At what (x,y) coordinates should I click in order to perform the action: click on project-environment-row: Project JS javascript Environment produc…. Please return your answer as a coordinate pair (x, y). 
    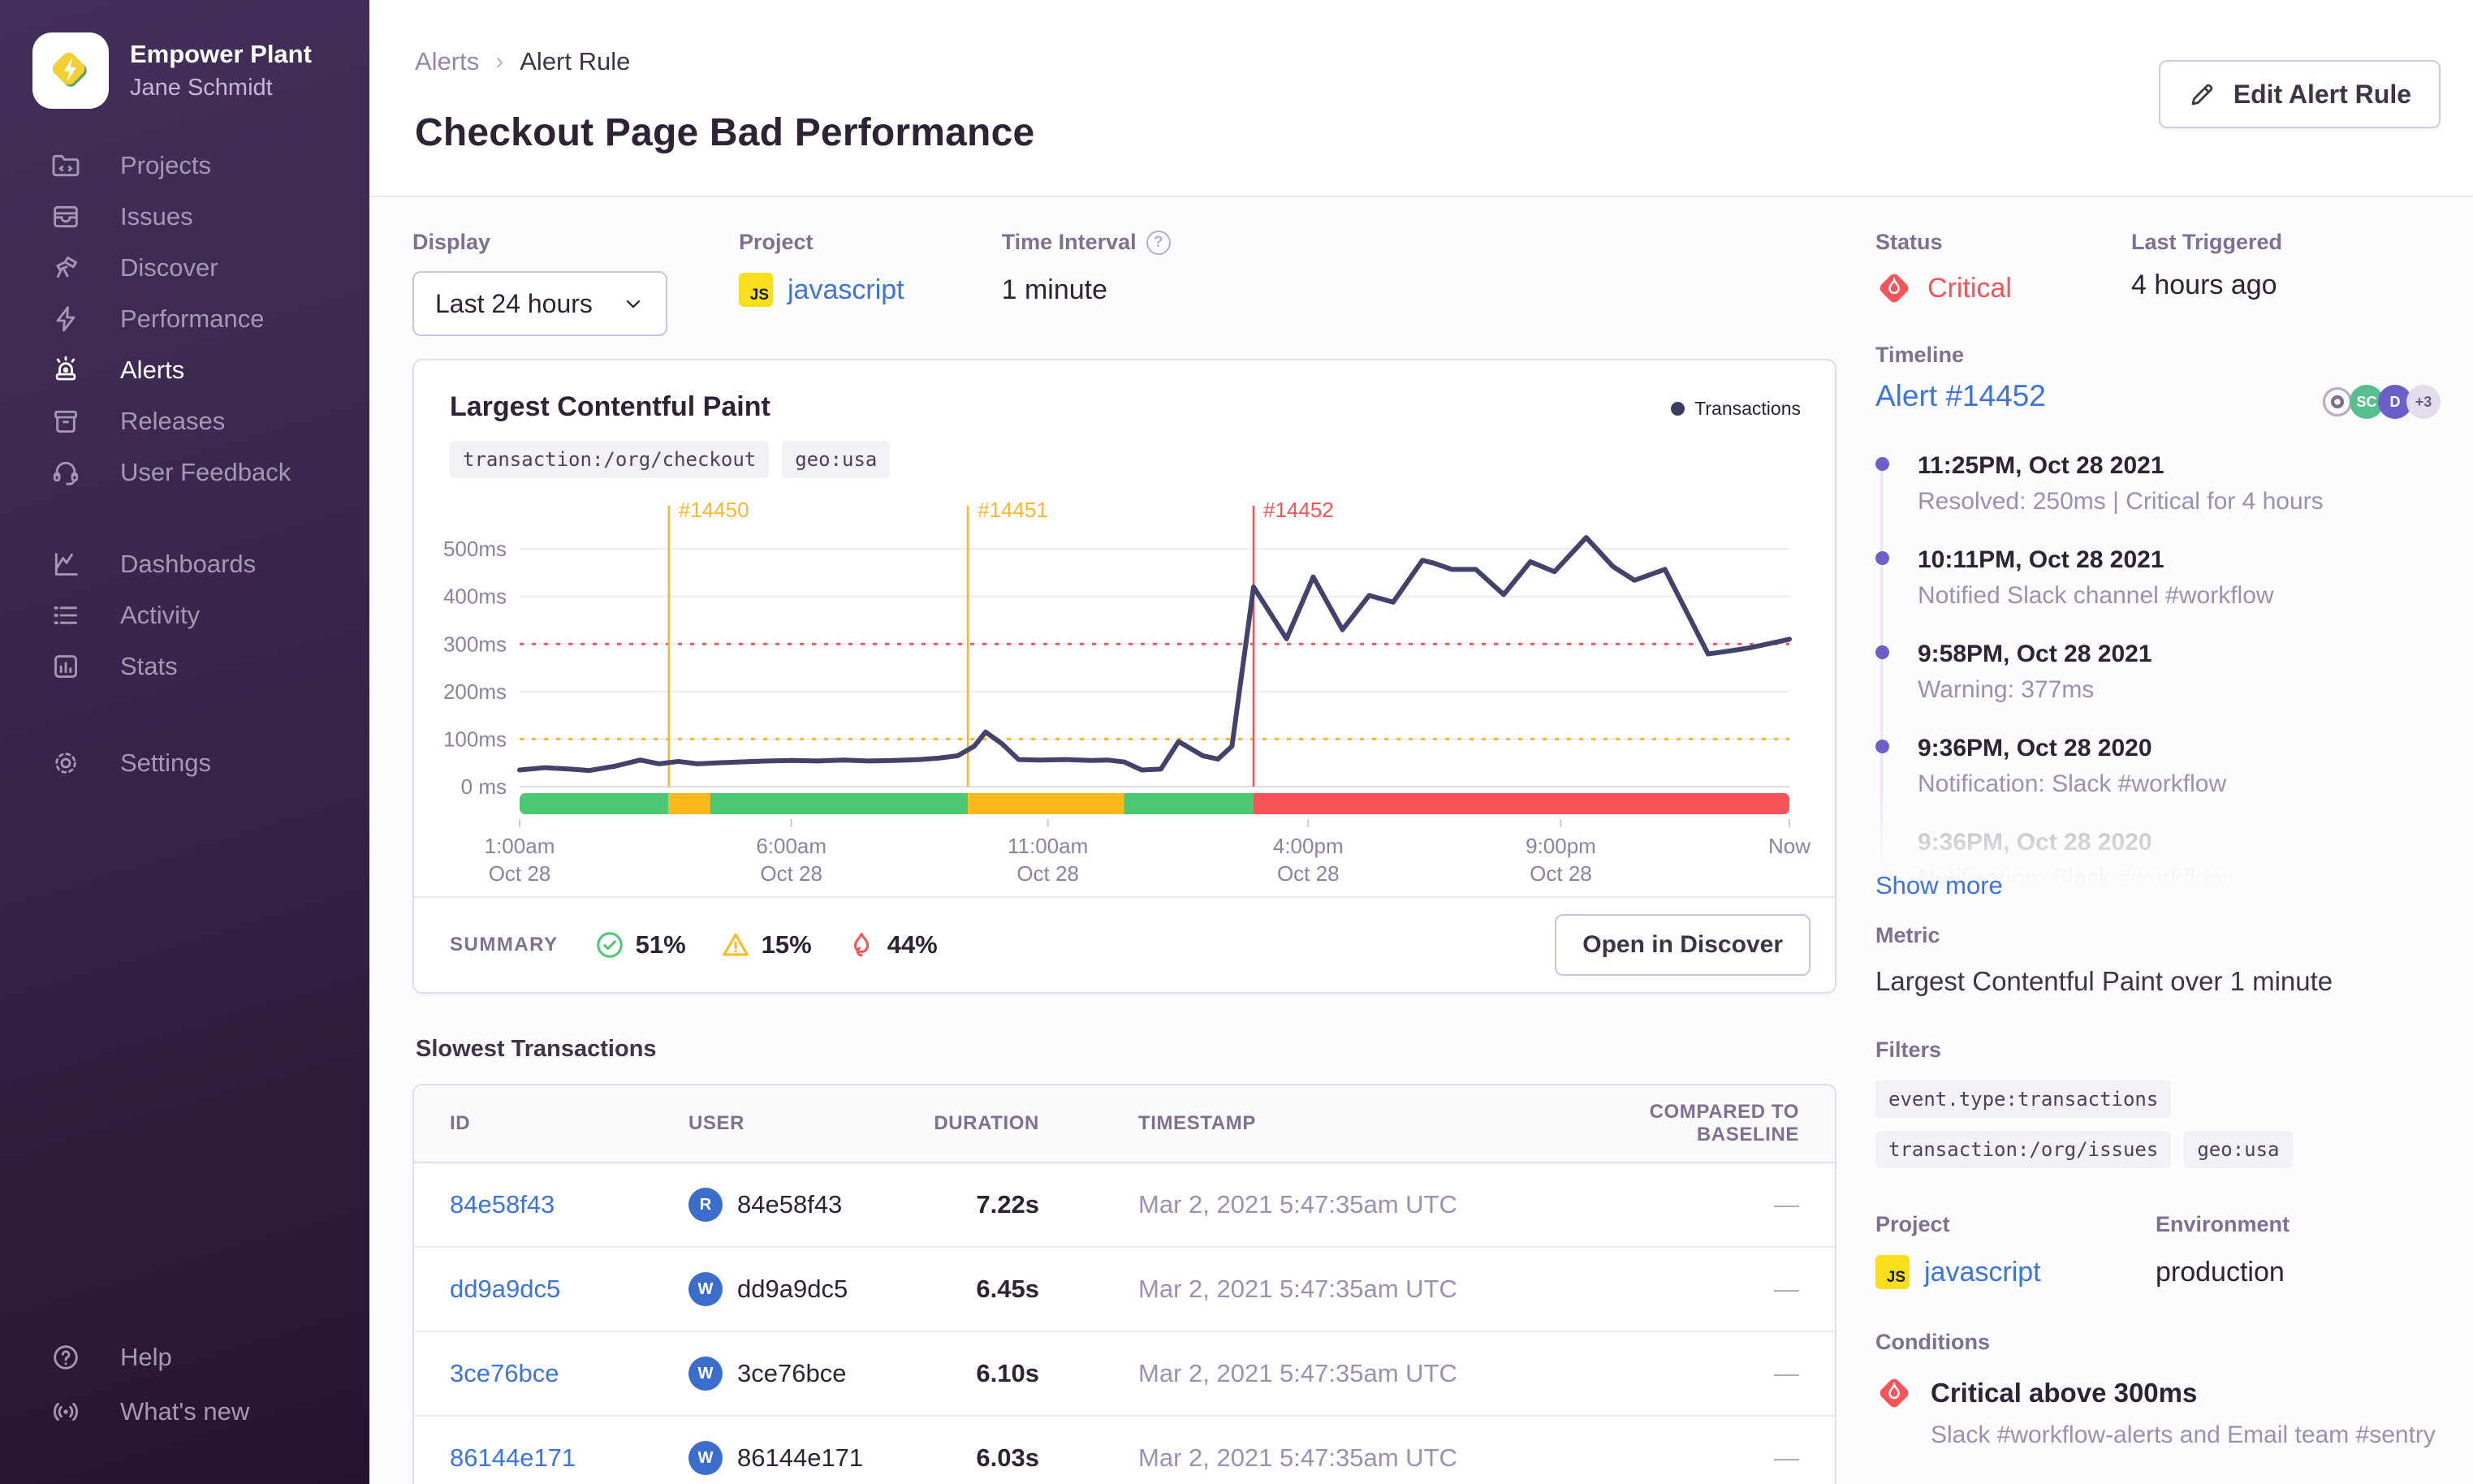
    Looking at the image, I should click on (2158, 1250).